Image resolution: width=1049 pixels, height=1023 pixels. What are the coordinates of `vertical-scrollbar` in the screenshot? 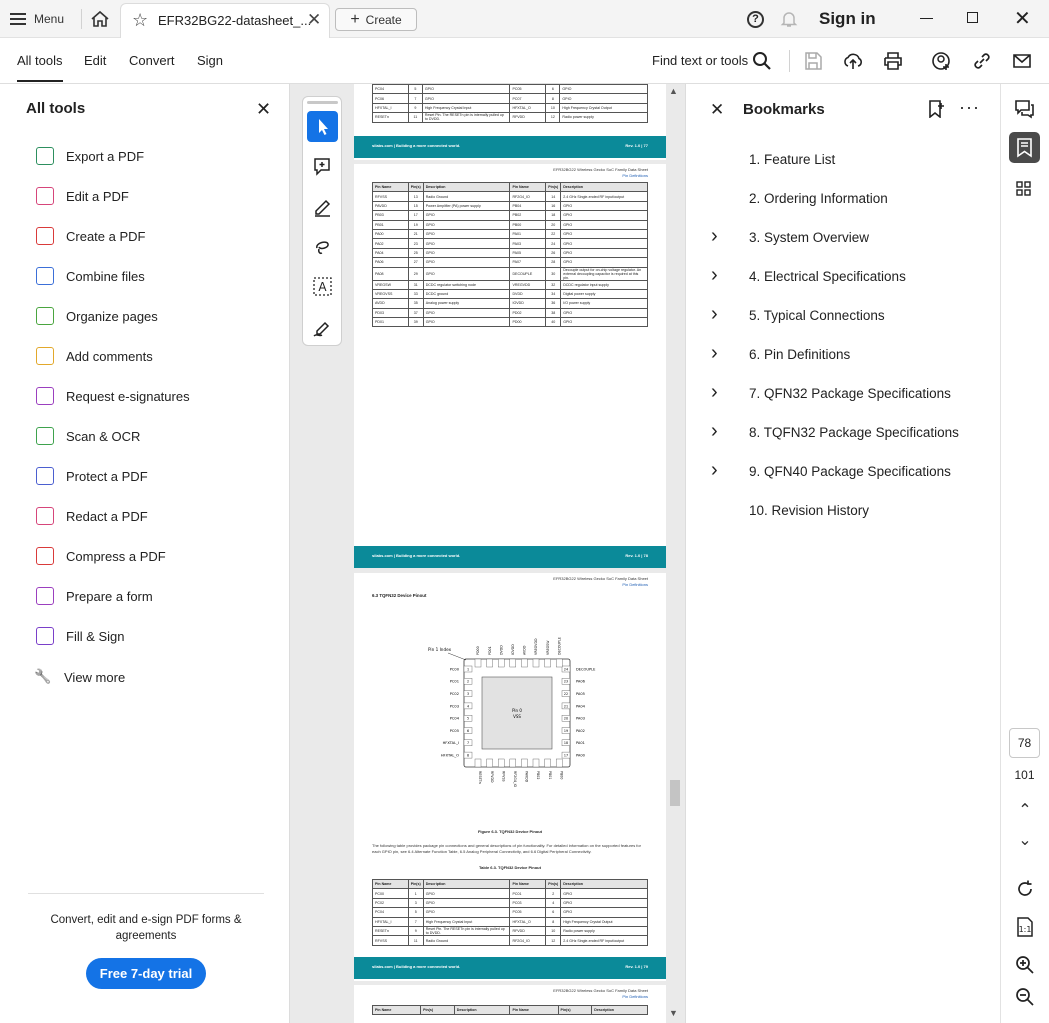 It's located at (674, 553).